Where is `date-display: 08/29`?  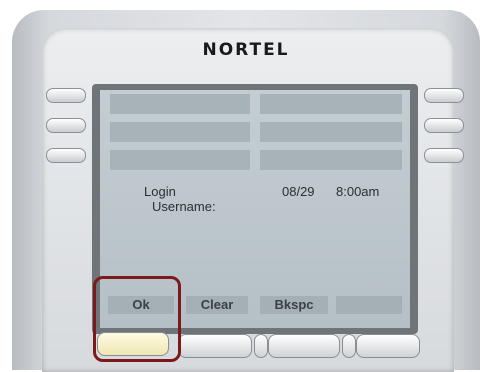
date-display: 08/29 is located at coordinates (298, 191).